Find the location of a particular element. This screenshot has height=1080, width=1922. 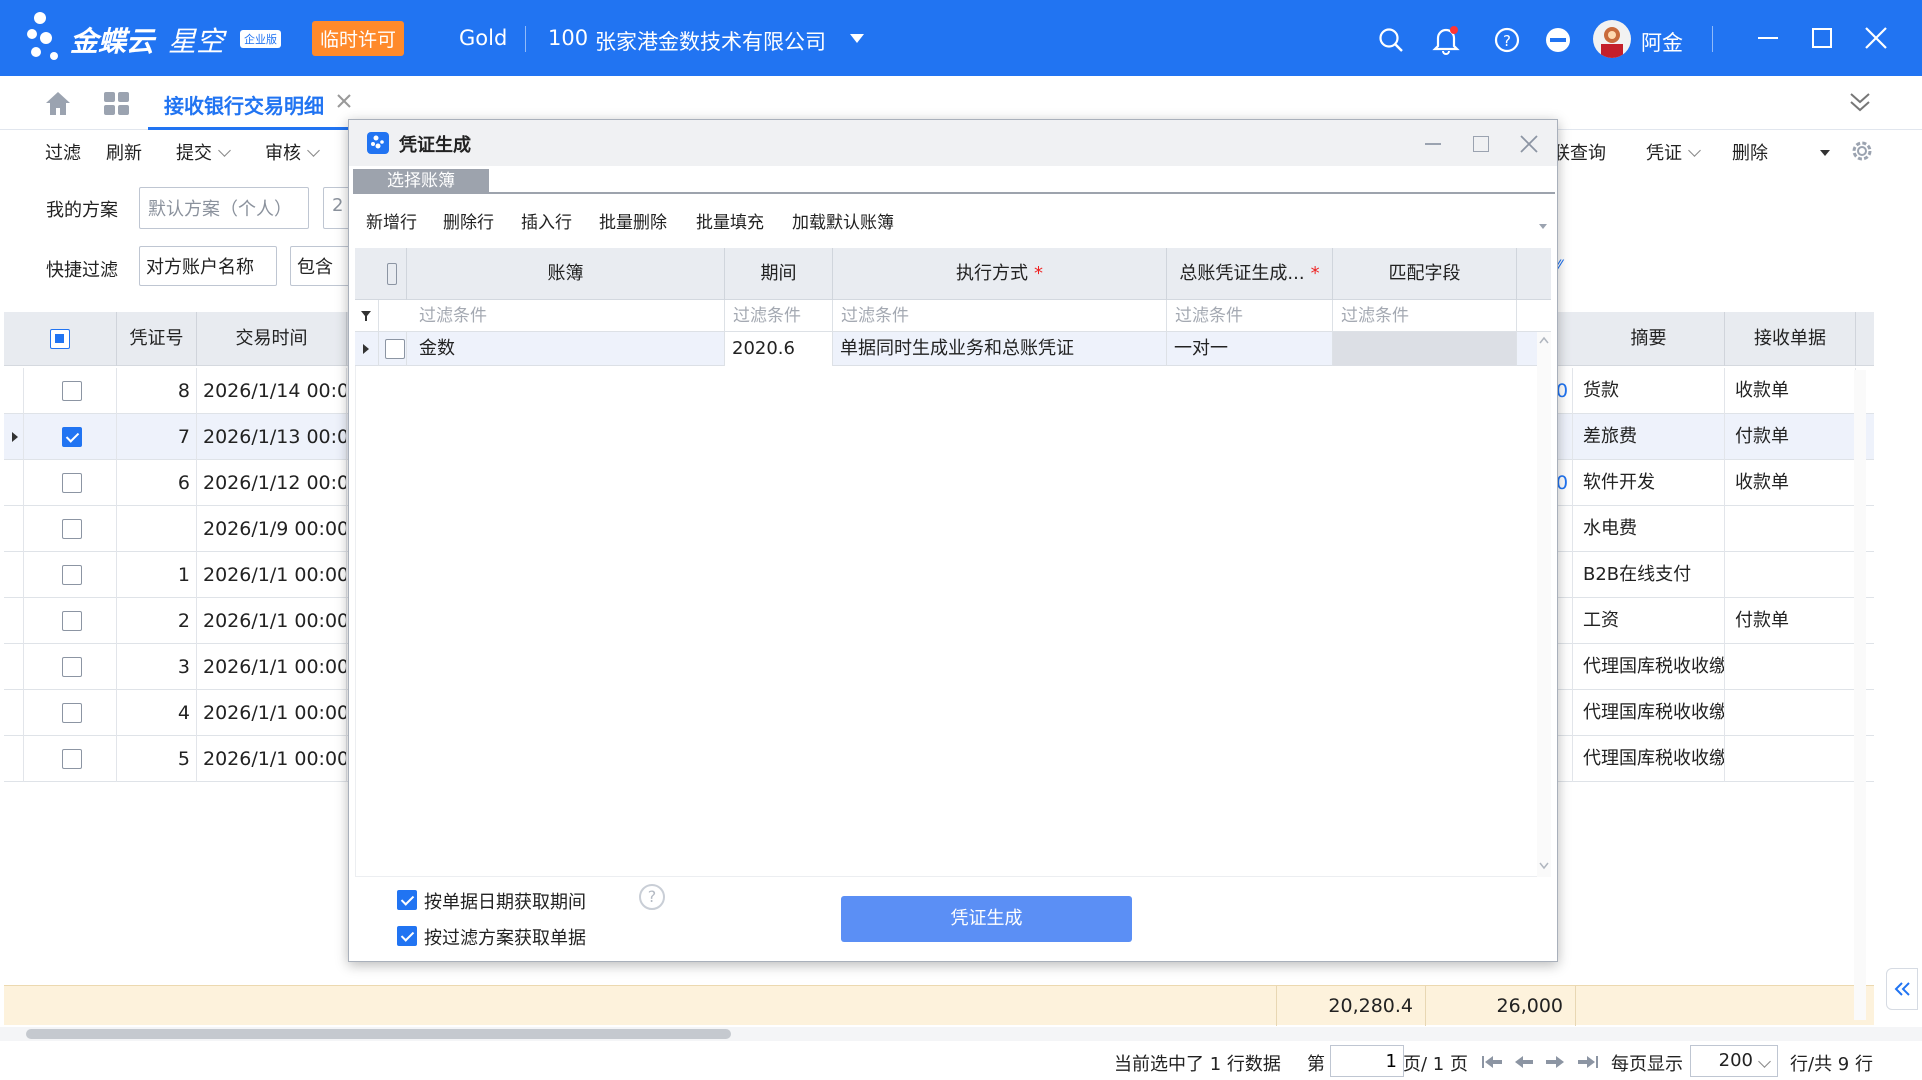

header-receive-doc: 接收单据 is located at coordinates (1790, 339).